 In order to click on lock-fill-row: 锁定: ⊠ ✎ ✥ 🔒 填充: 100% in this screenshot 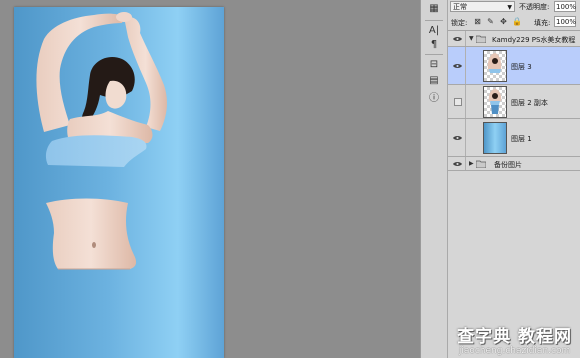, I will do `click(514, 22)`.